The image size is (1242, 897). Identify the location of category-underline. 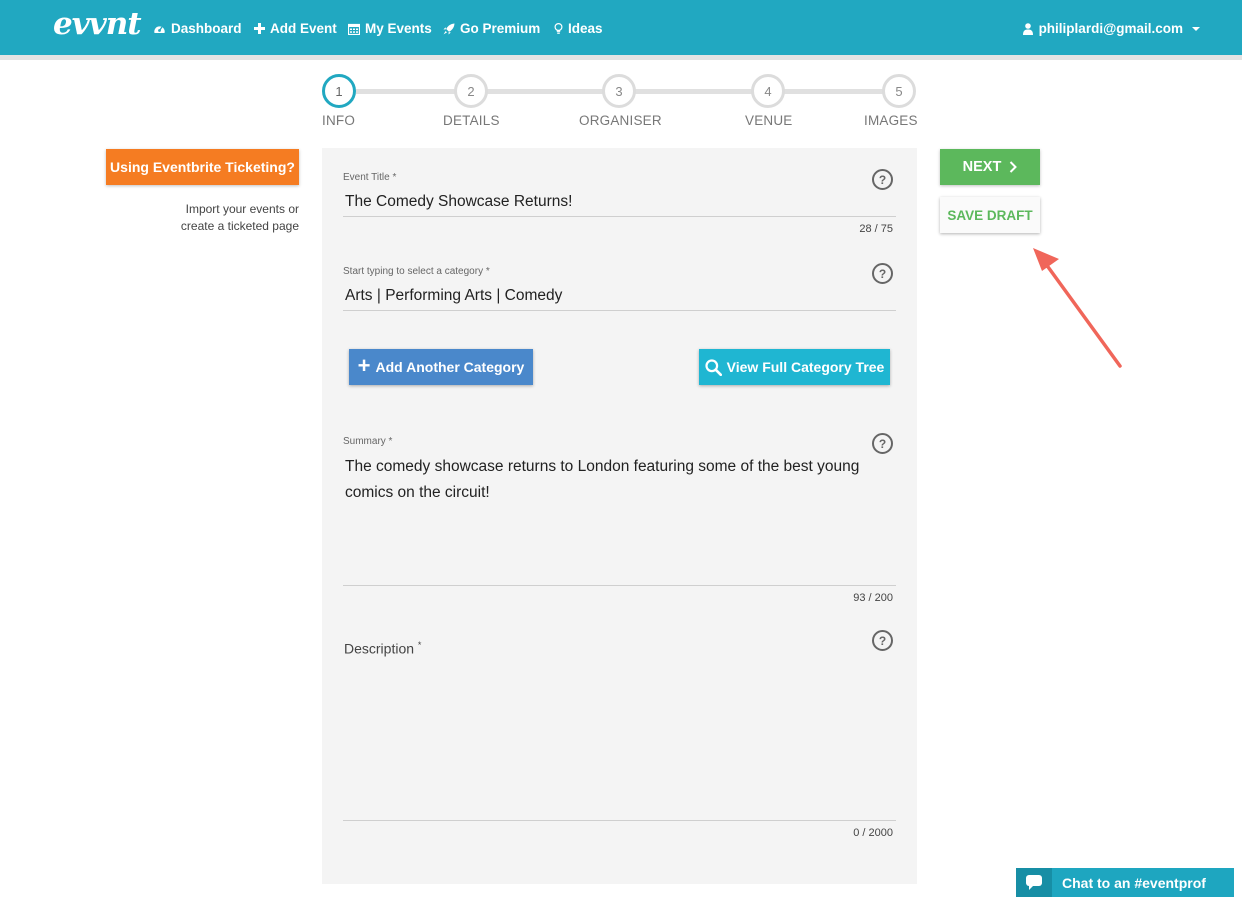
(619, 310).